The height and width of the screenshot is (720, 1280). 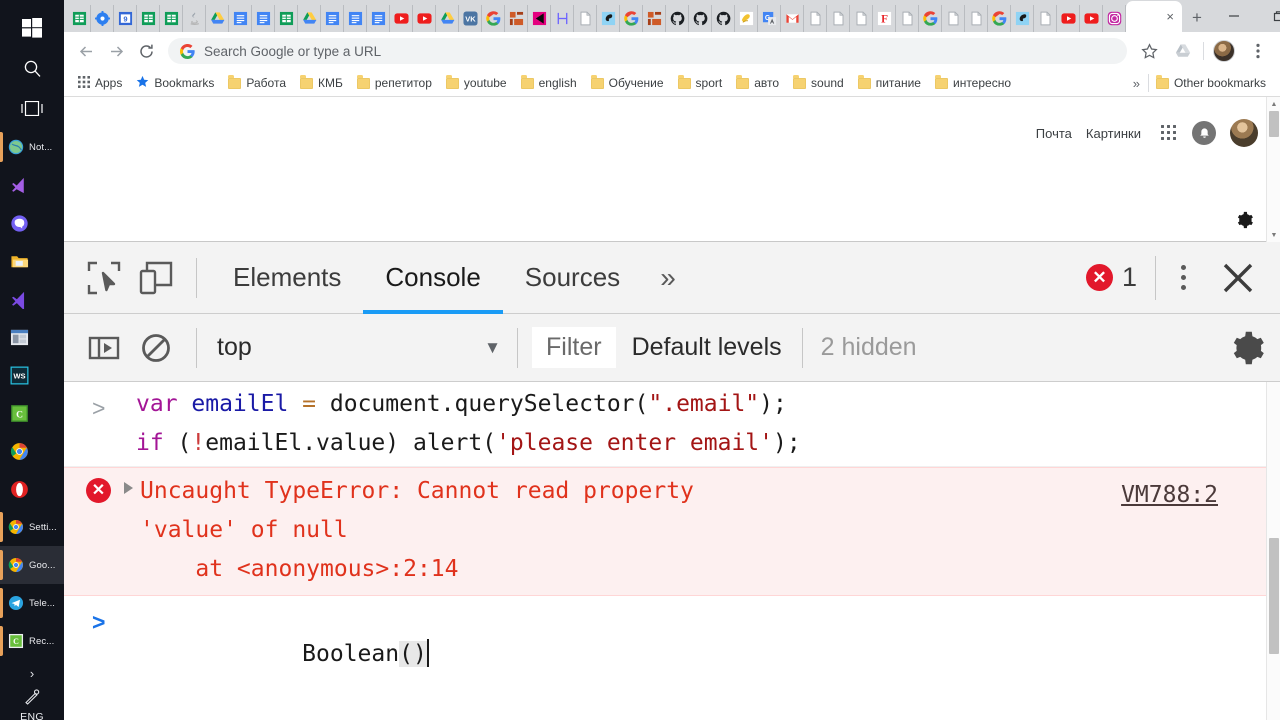 What do you see at coordinates (361, 348) in the screenshot?
I see `execution-context-selector: top ▼` at bounding box center [361, 348].